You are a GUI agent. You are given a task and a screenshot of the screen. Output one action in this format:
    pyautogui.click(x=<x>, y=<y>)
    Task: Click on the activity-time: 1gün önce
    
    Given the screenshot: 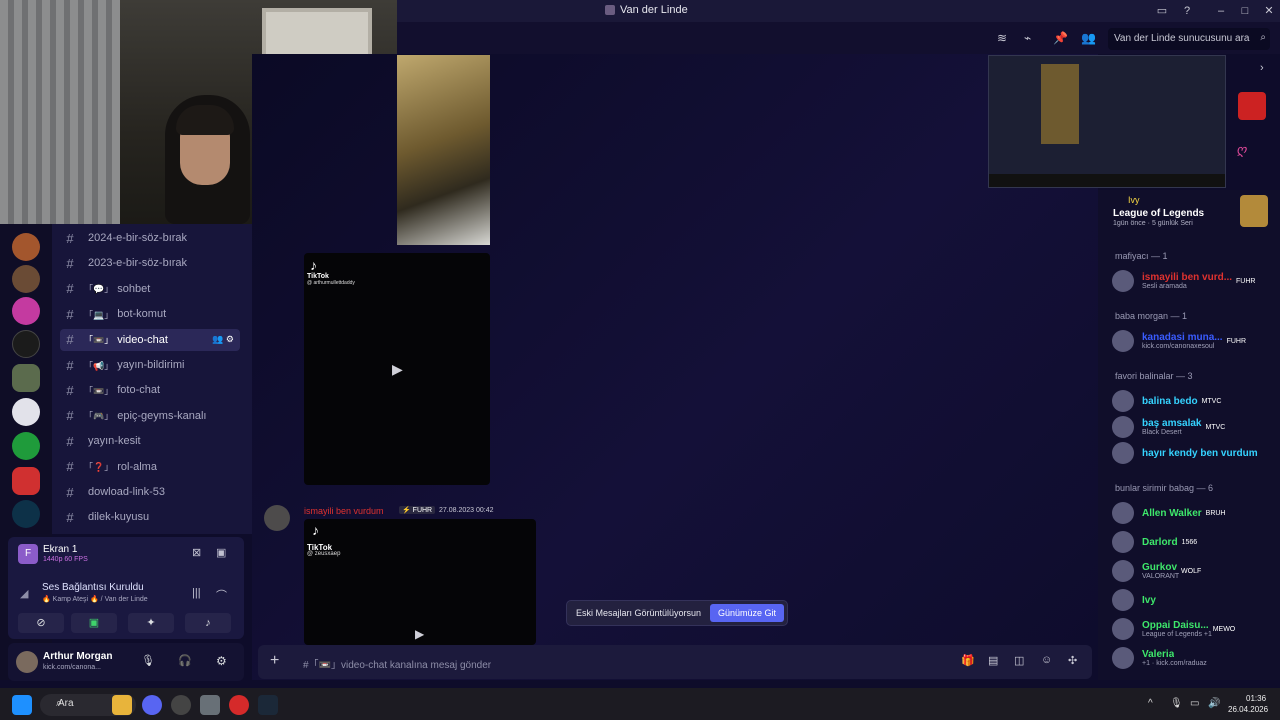 What is the action you would take?
    pyautogui.click(x=1129, y=223)
    